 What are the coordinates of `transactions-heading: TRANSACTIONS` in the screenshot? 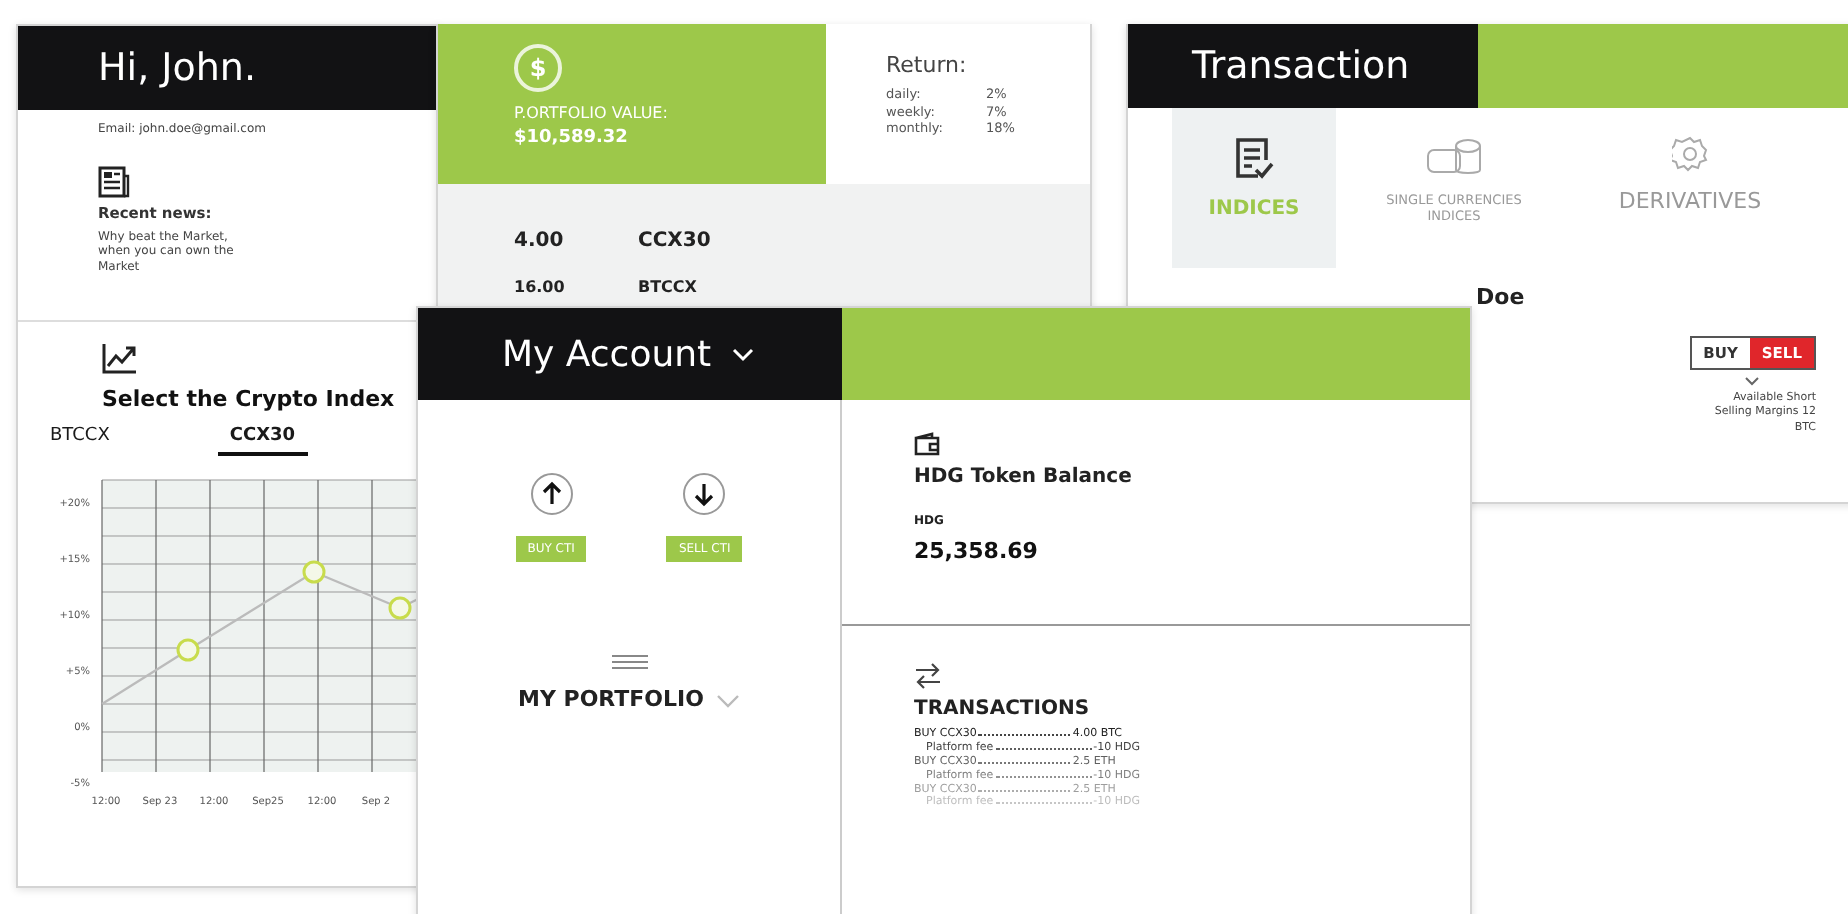 It's located at (1003, 709).